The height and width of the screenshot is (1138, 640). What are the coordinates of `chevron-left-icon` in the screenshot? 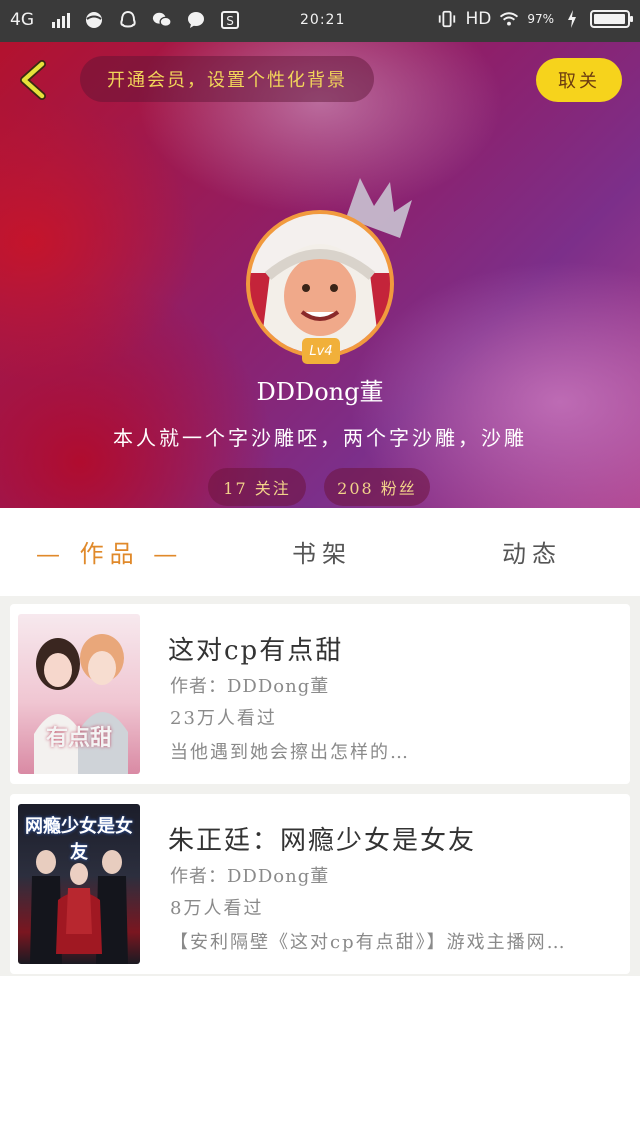 It's located at (33, 80).